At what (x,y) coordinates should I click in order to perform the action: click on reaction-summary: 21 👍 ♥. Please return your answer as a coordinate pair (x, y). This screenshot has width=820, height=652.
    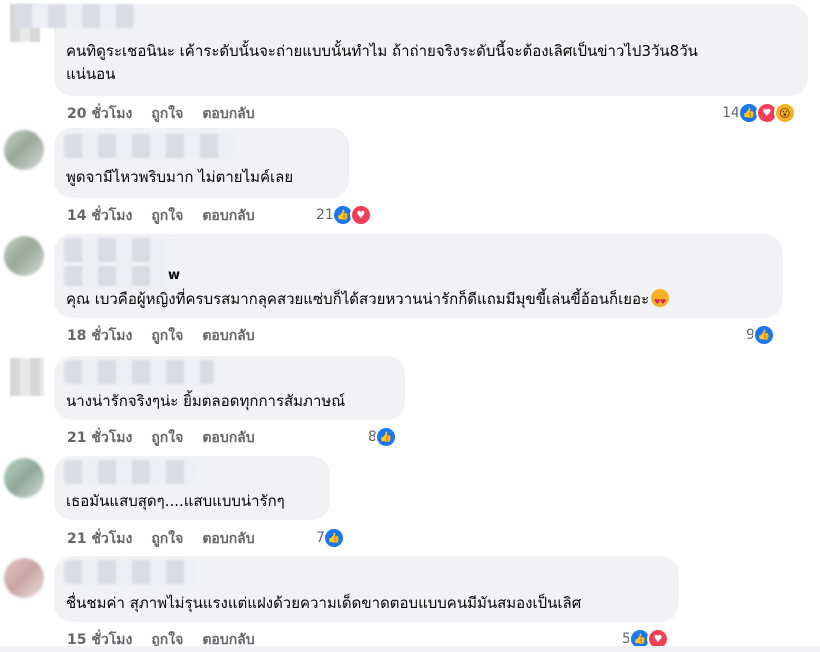
    Looking at the image, I should click on (344, 215).